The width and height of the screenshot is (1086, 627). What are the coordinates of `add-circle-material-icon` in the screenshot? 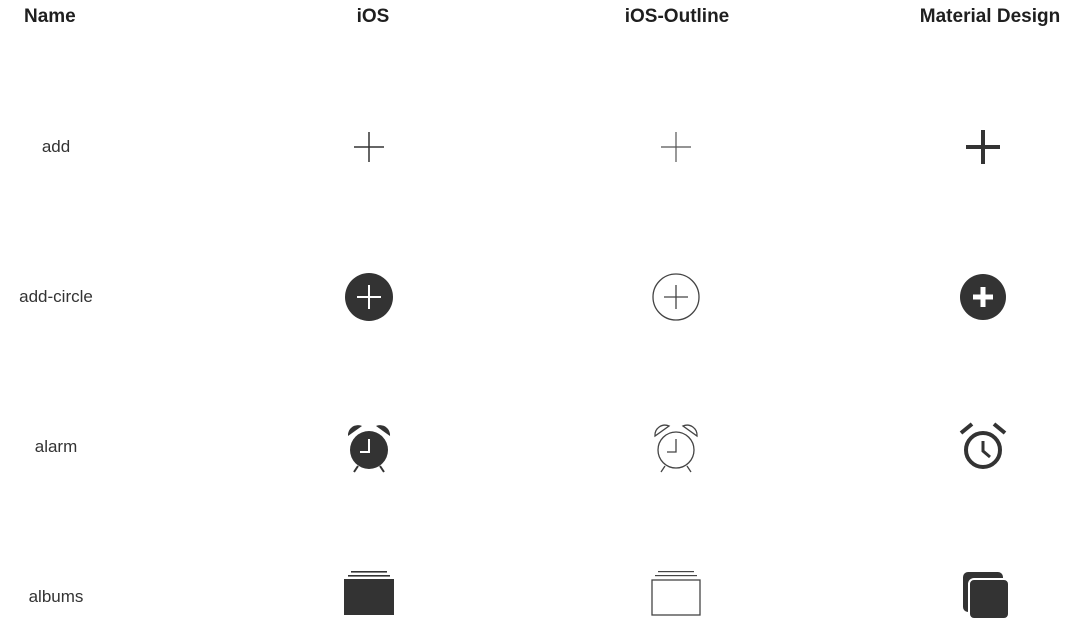 It's located at (983, 297).